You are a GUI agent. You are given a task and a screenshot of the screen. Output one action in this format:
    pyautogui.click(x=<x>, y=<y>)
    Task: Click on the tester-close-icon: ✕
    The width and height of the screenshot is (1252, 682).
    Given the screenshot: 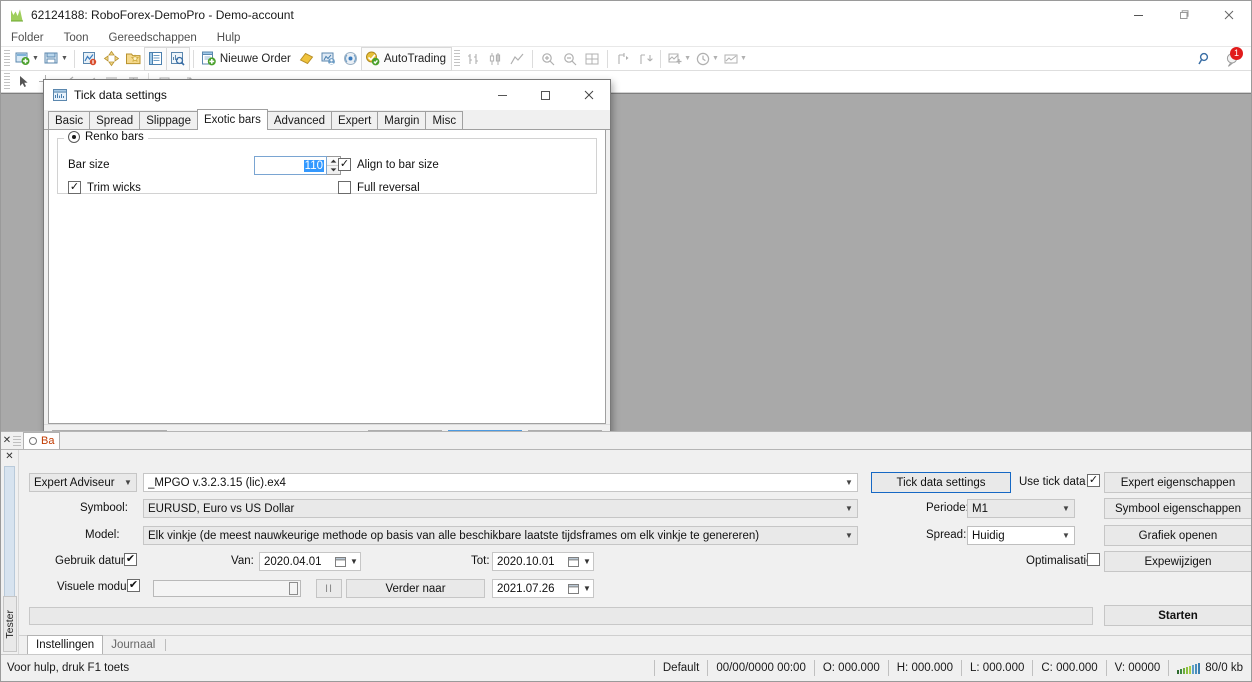 What is the action you would take?
    pyautogui.click(x=9, y=457)
    